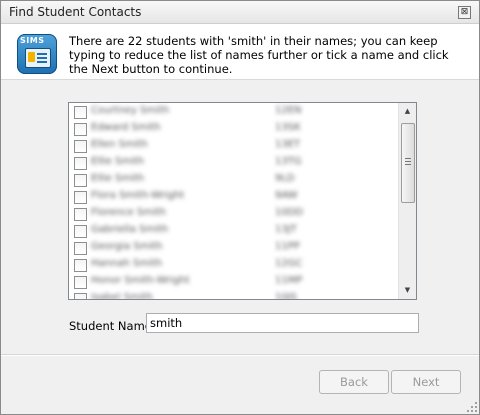 This screenshot has height=415, width=480. Describe the element at coordinates (240, 355) in the screenshot. I see `footer-divider` at that location.